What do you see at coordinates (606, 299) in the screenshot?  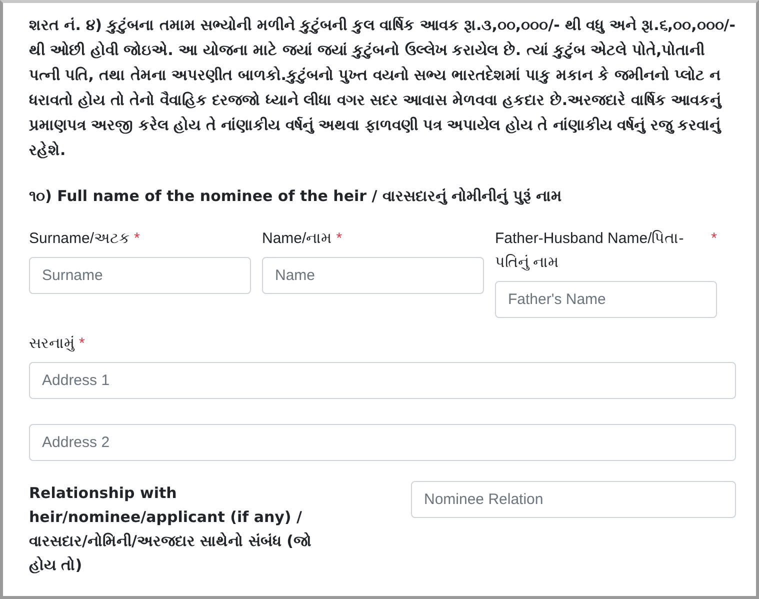 I see `text-field: Father's Name` at bounding box center [606, 299].